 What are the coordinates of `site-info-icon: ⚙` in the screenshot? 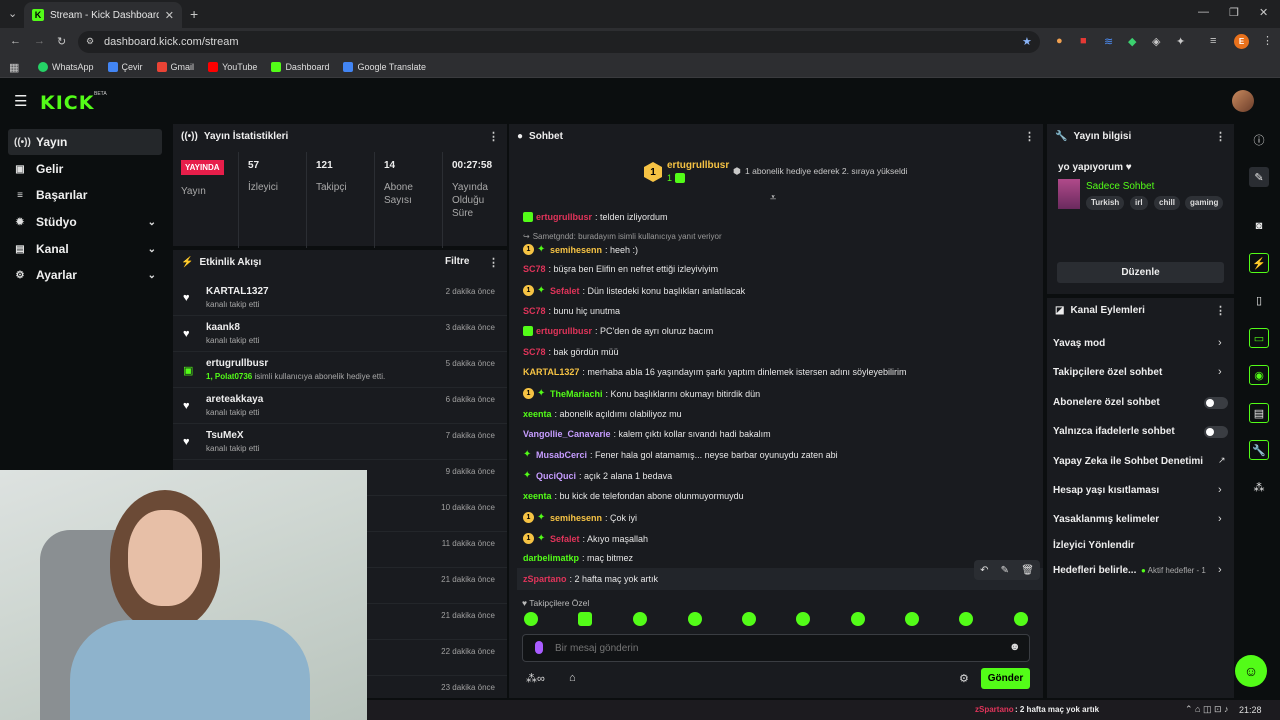 It's located at (90, 41).